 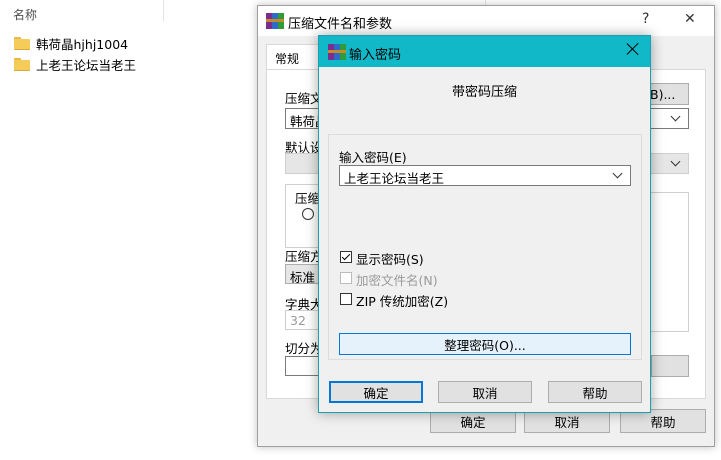 I want to click on password-help-label: 帮助, so click(x=595, y=393).